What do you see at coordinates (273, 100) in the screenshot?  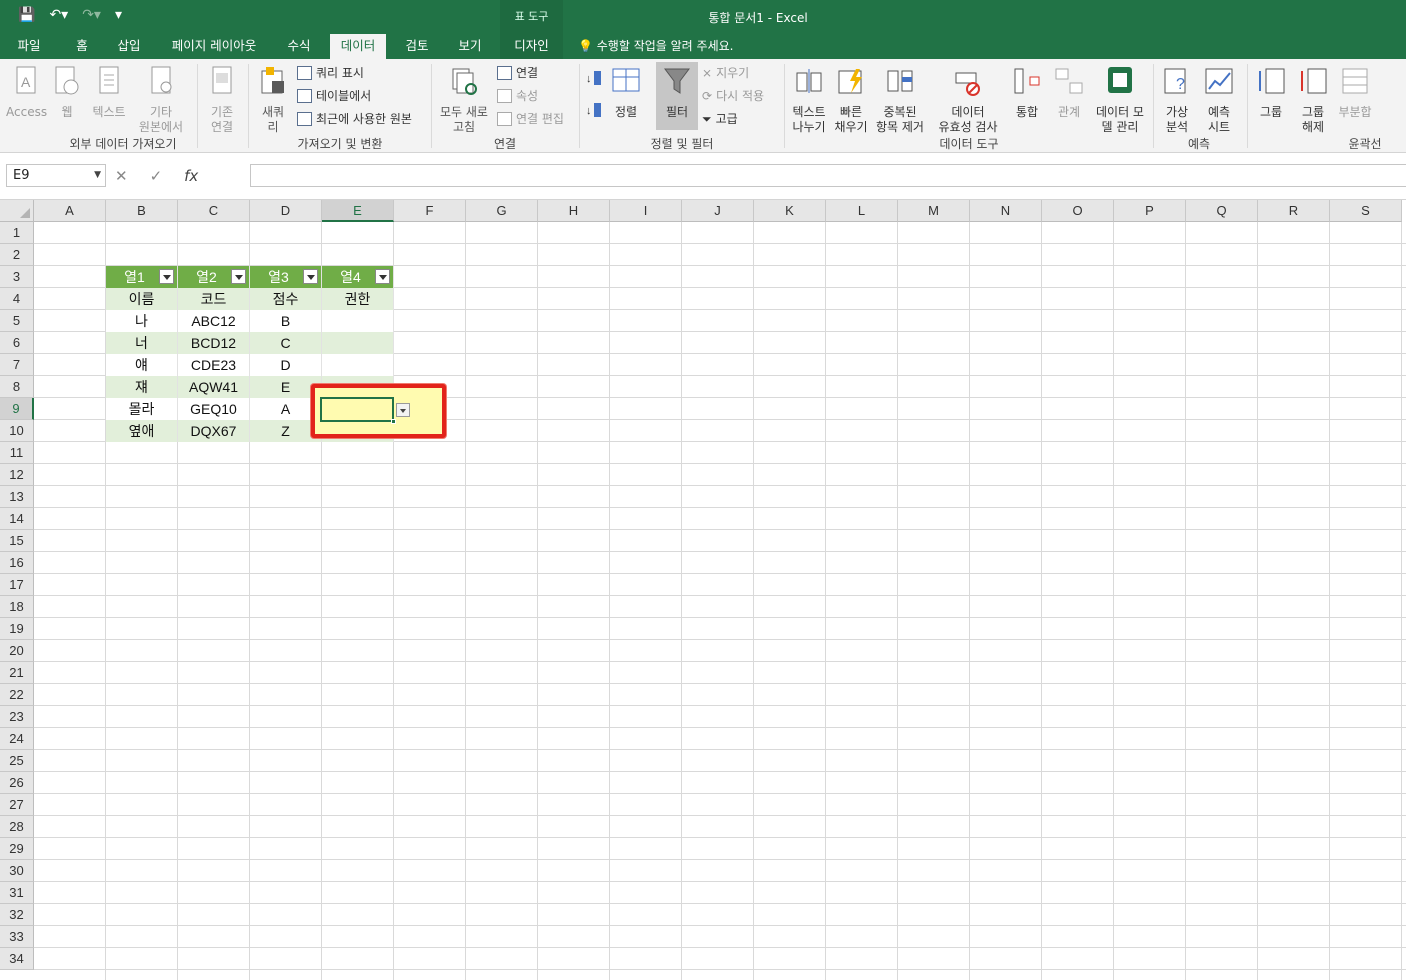 I see `new-query-button: 새쿼 리` at bounding box center [273, 100].